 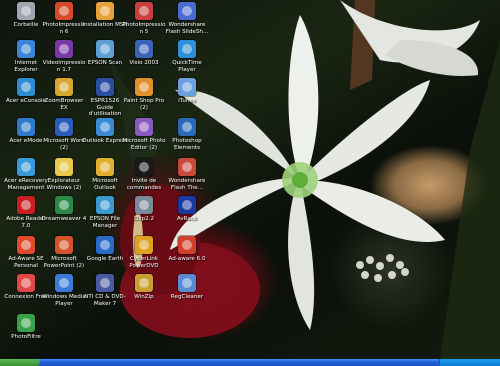 I want to click on desktop-shortcut: Microsoft Photo Editor (2), so click(x=144, y=134).